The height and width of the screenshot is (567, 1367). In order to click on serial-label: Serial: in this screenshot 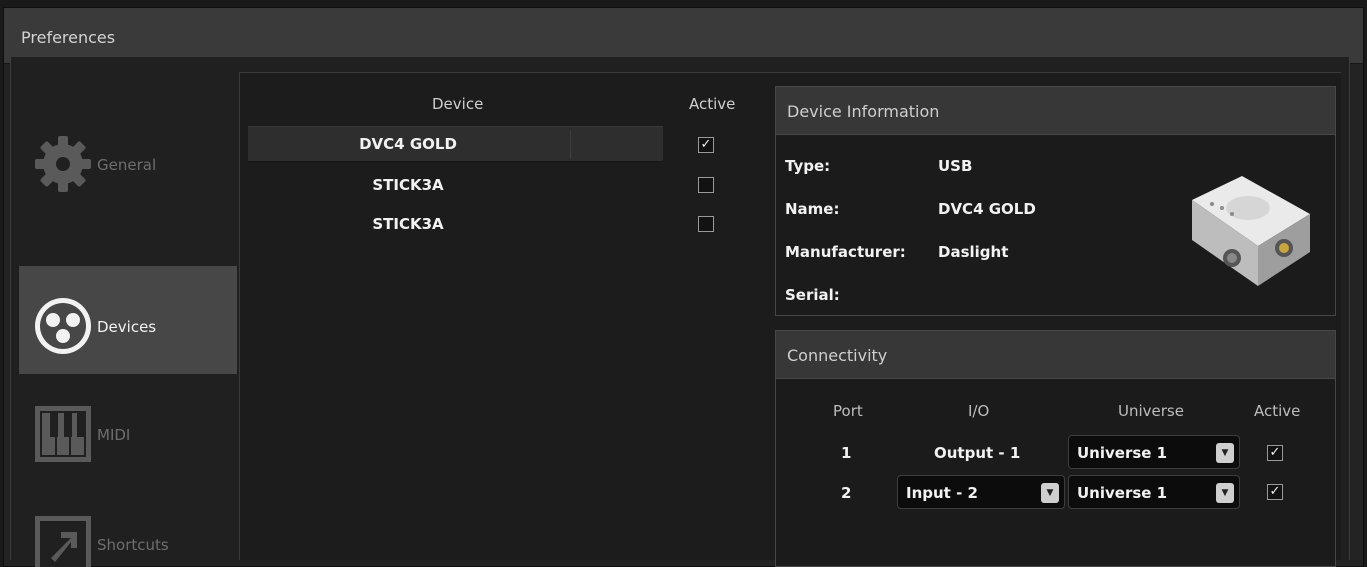, I will do `click(812, 295)`.